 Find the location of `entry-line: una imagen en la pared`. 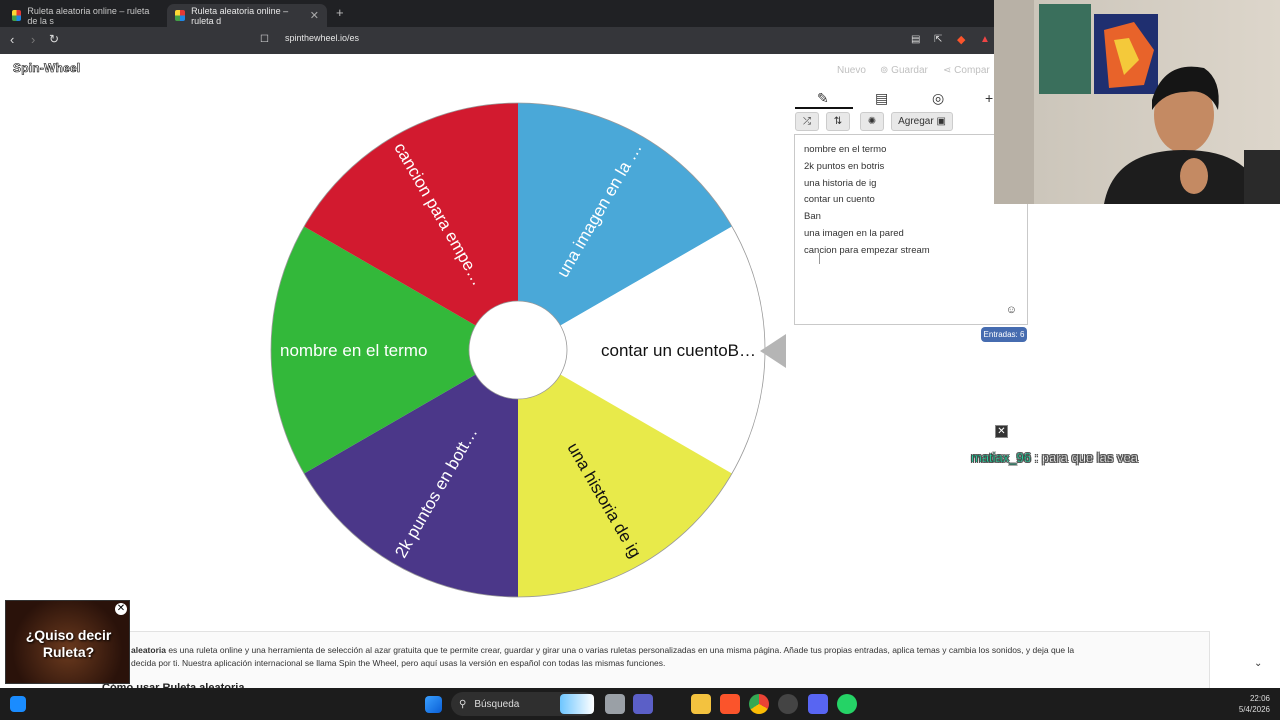

entry-line: una imagen en la pared is located at coordinates (854, 233).